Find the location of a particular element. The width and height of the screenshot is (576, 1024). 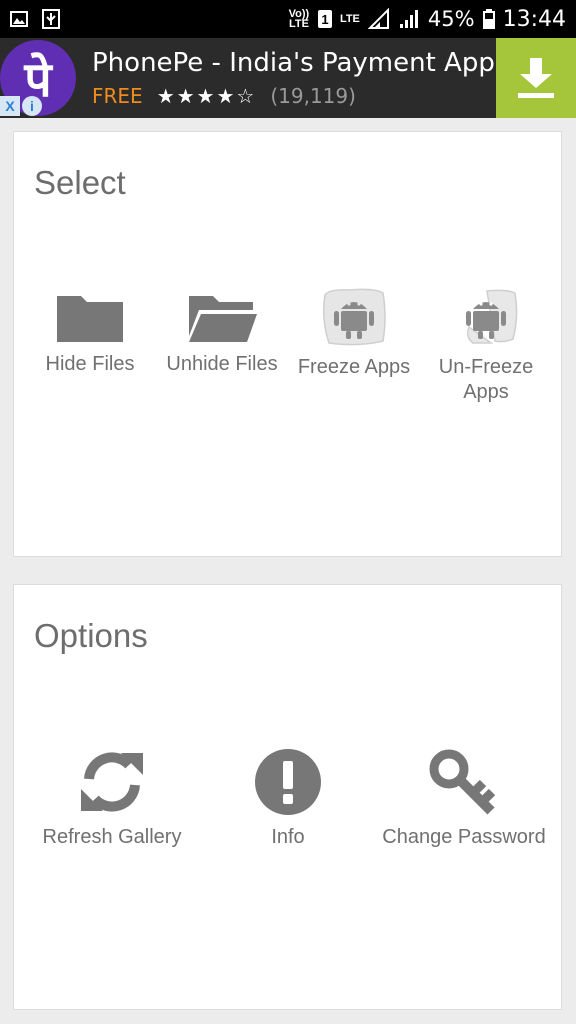

lte-indicator: LTE is located at coordinates (349, 19).